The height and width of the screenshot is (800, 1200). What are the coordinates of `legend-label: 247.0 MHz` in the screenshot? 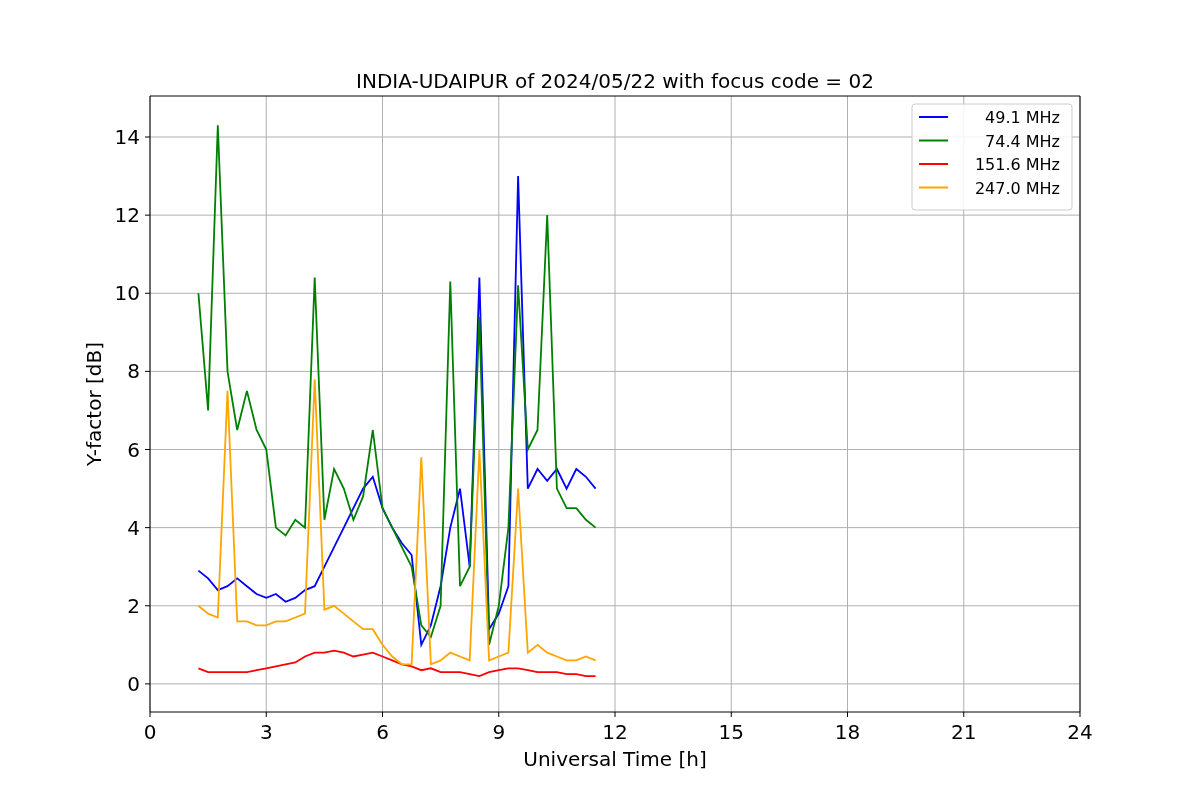 It's located at (1017, 188).